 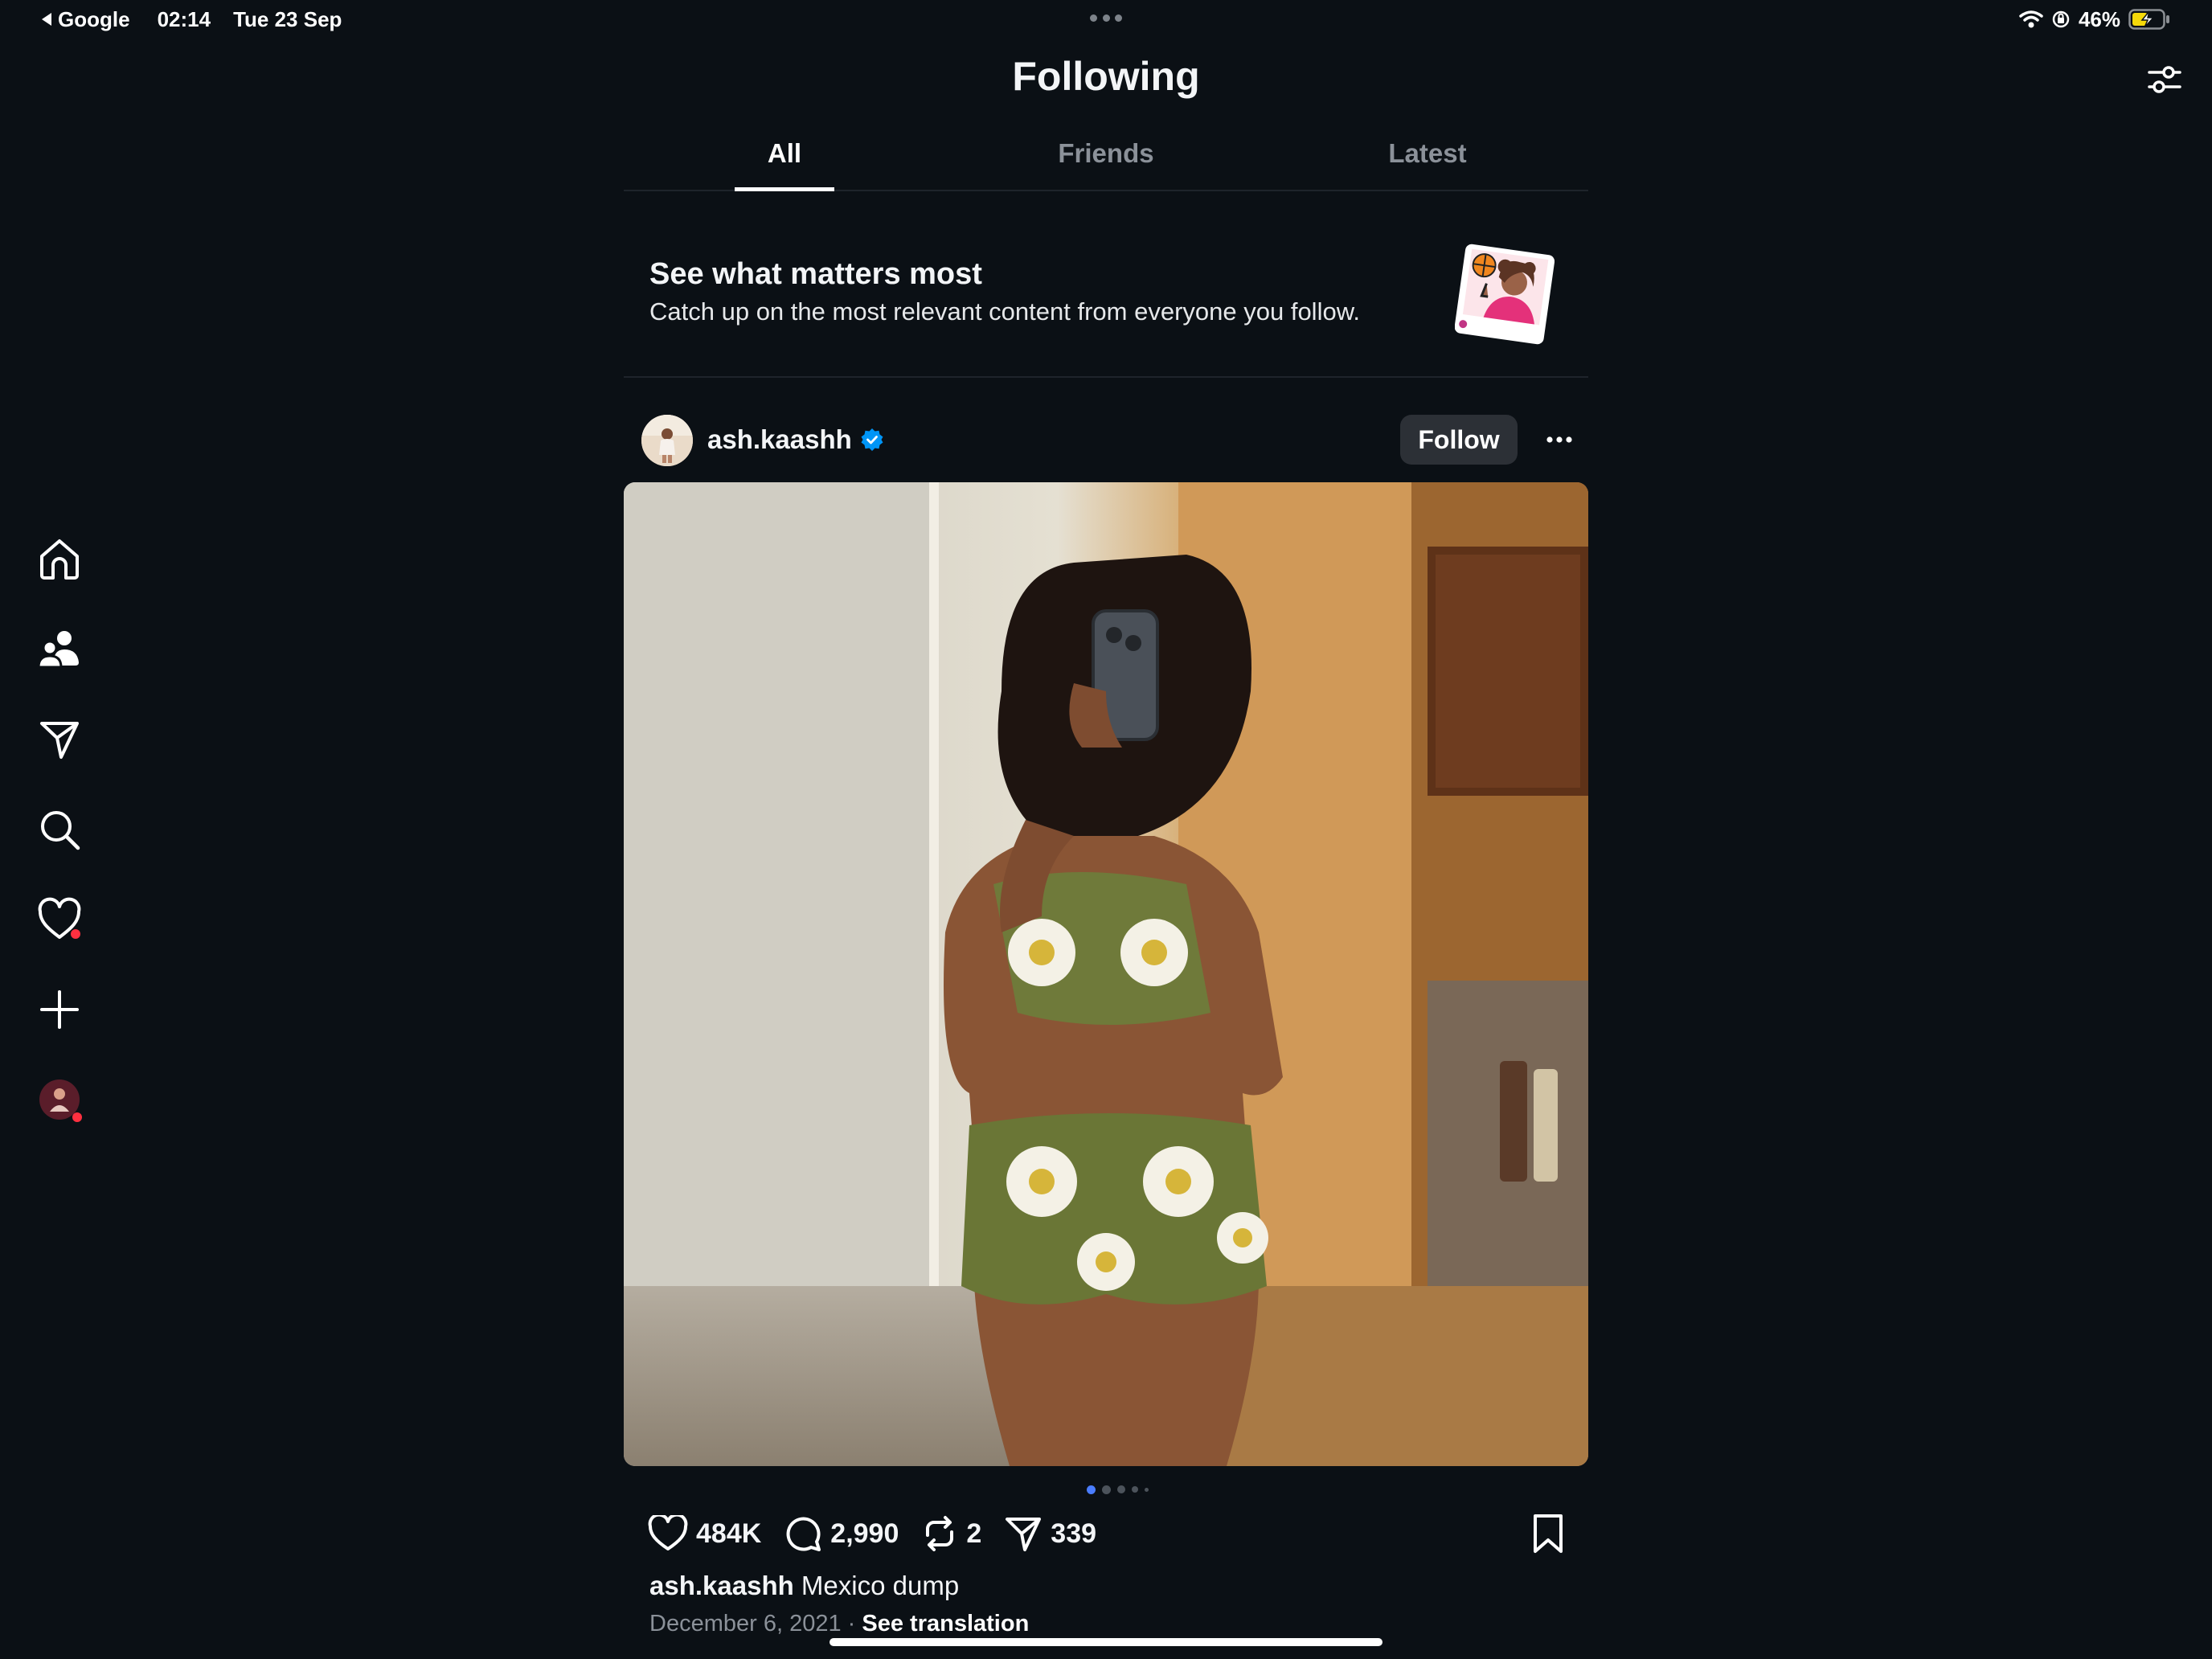 I want to click on status-time: 02:14, so click(x=184, y=18).